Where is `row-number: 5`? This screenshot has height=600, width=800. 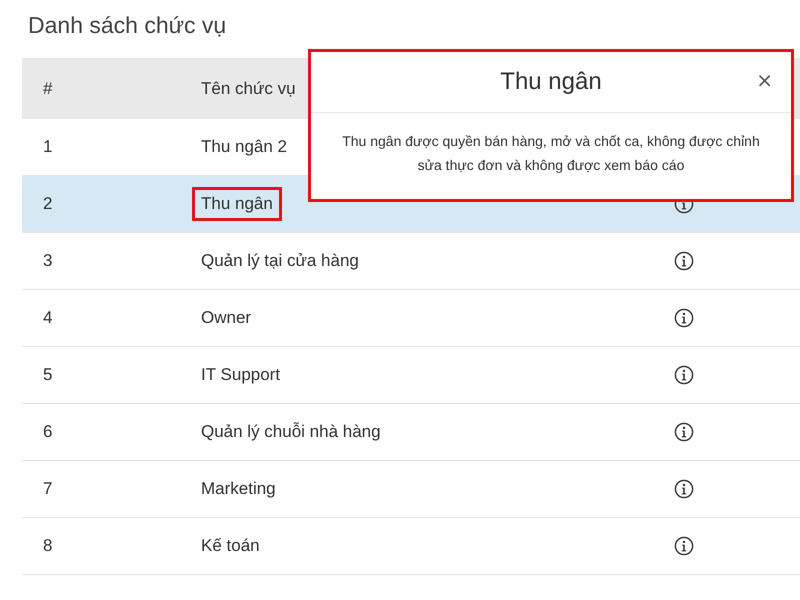
row-number: 5 is located at coordinates (48, 375).